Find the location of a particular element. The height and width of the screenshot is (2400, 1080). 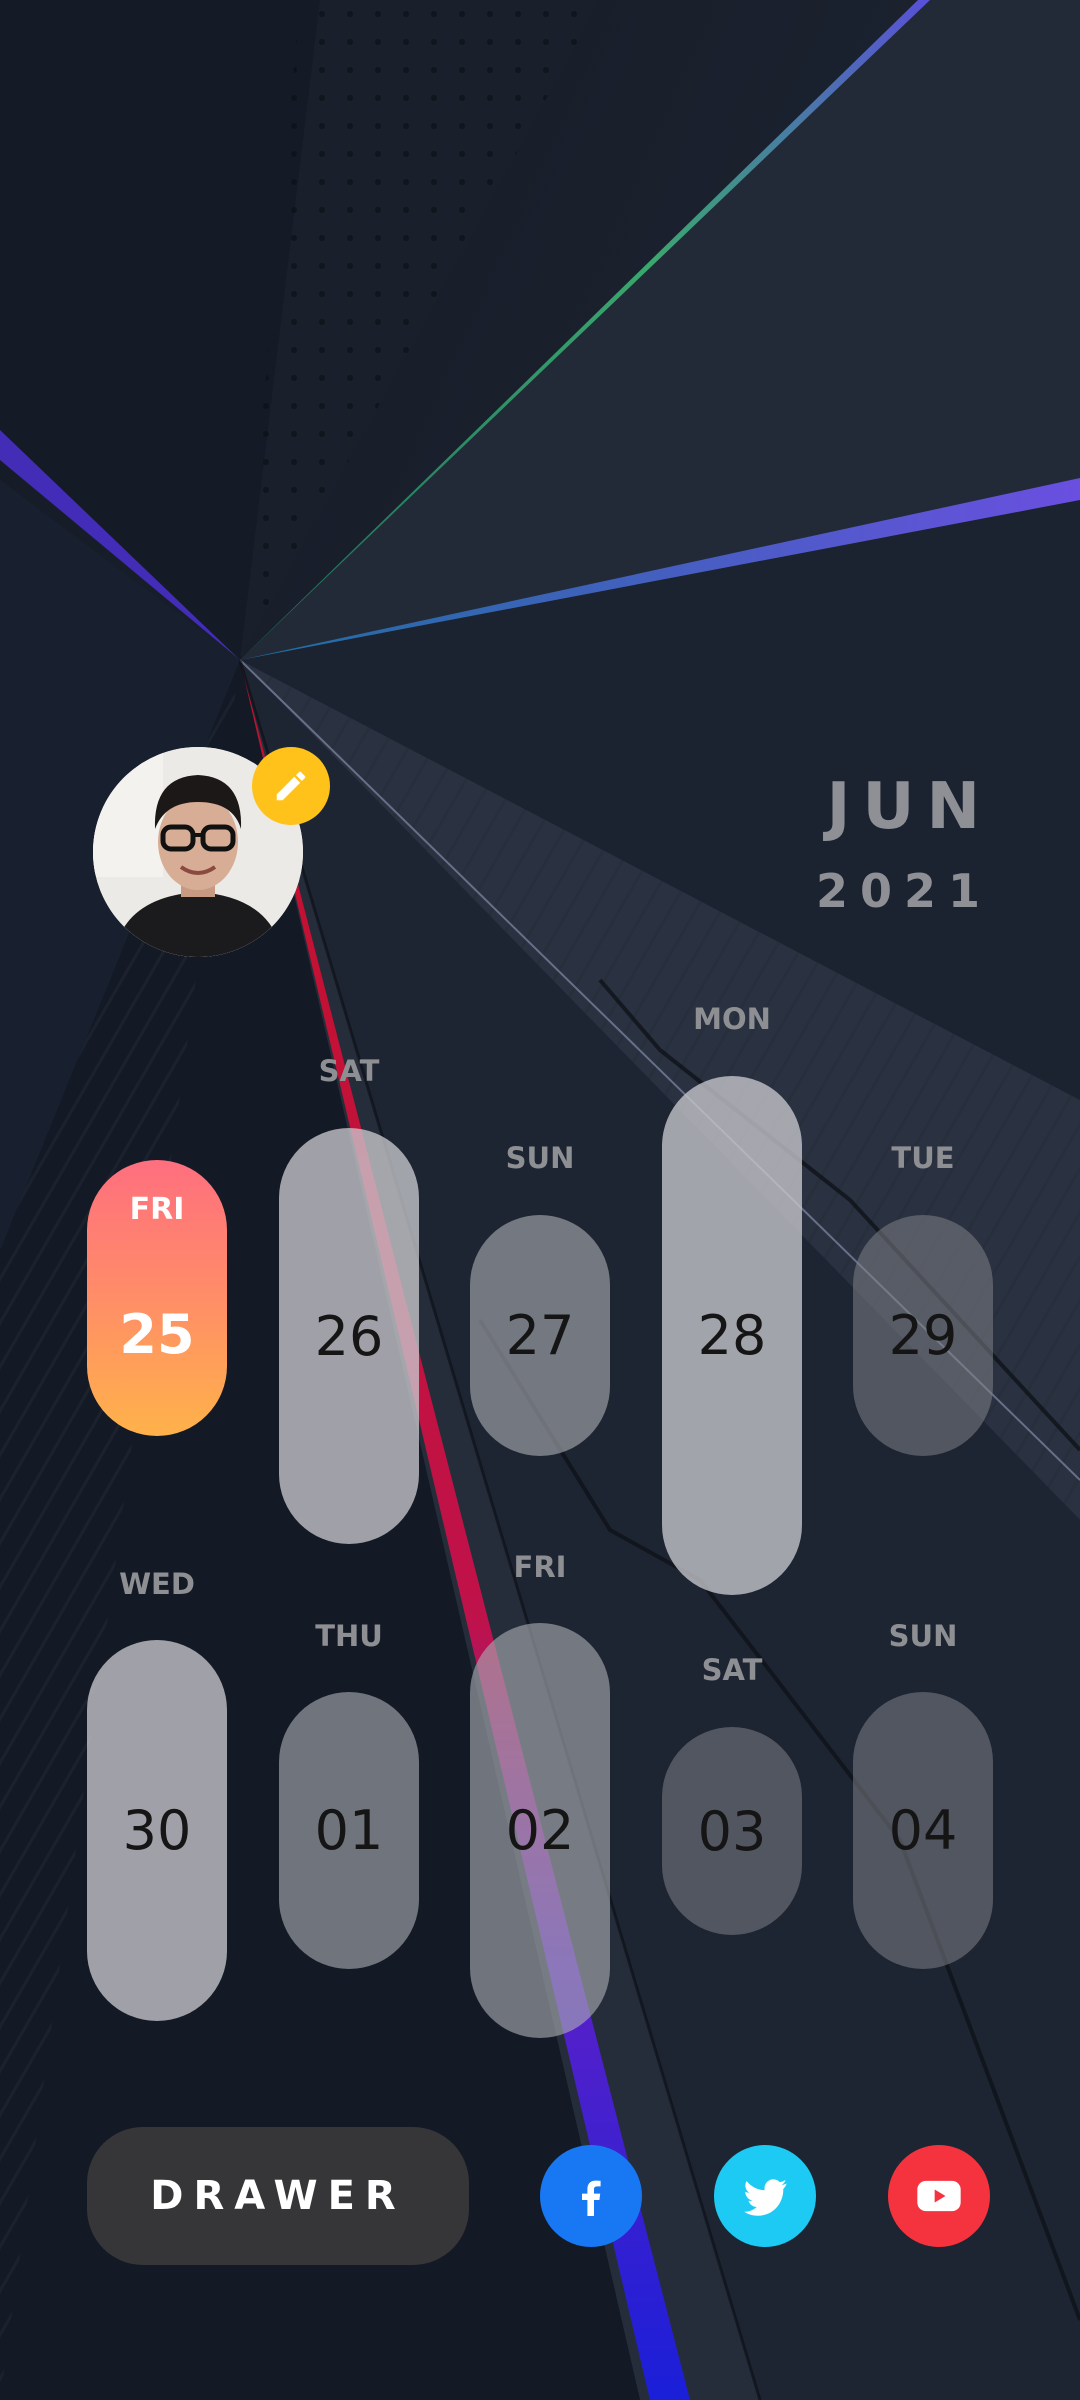

youtube-button is located at coordinates (939, 2196).